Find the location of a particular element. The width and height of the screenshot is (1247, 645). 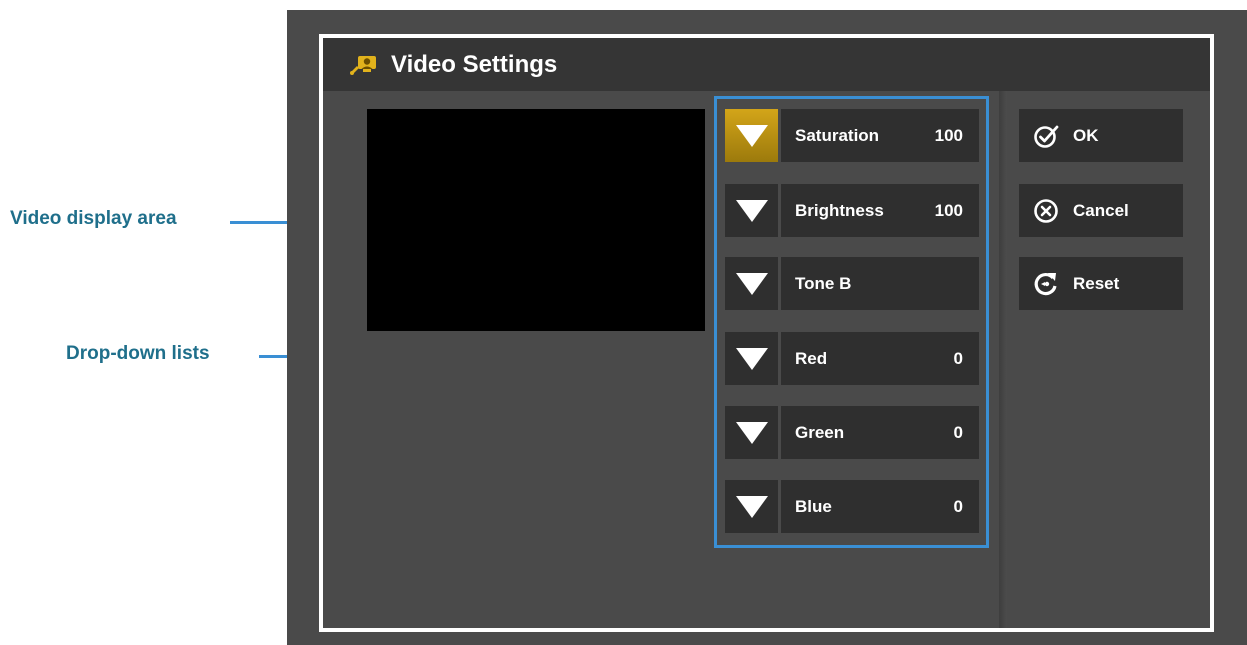

annotation-dropdowns-label: Drop-down lists is located at coordinates (138, 353).